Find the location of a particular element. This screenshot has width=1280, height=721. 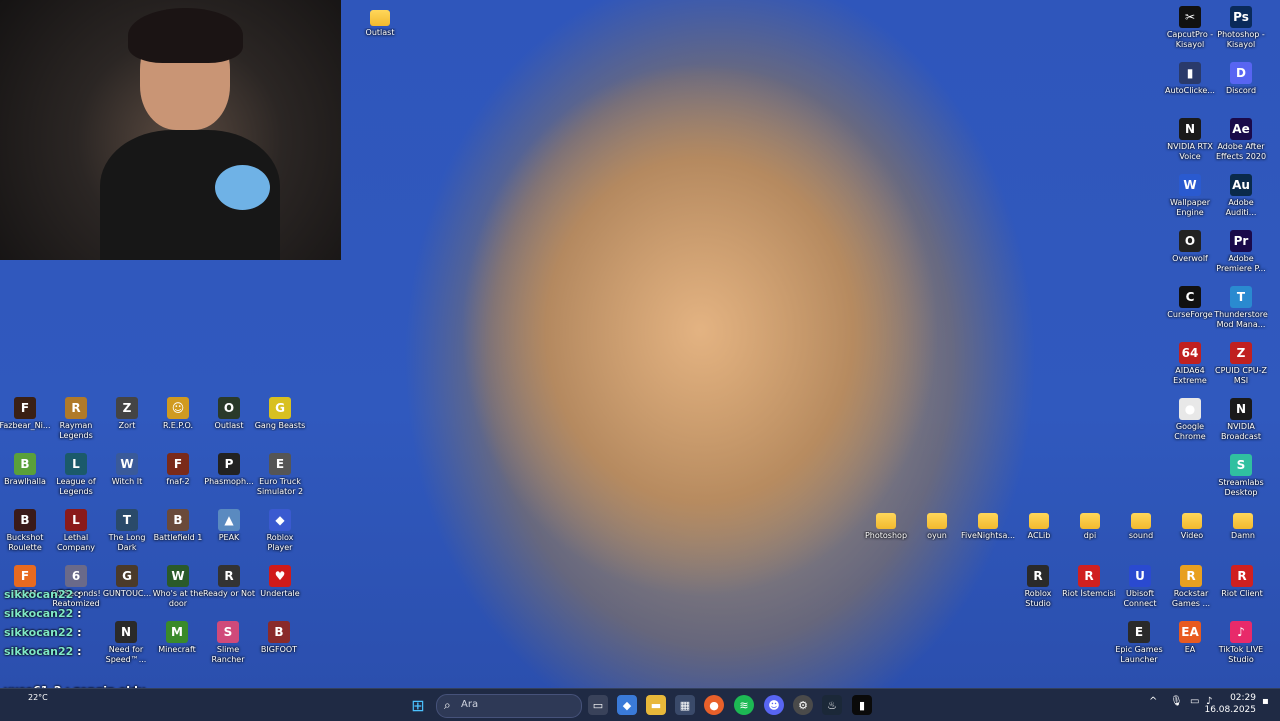

phasmoph-icon: P is located at coordinates (229, 464).